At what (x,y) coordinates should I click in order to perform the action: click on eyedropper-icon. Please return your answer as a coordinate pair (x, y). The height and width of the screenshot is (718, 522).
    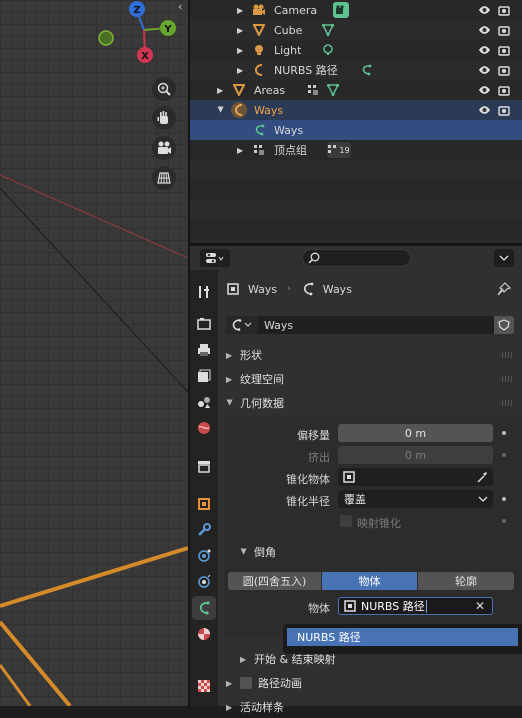
    Looking at the image, I should click on (482, 477).